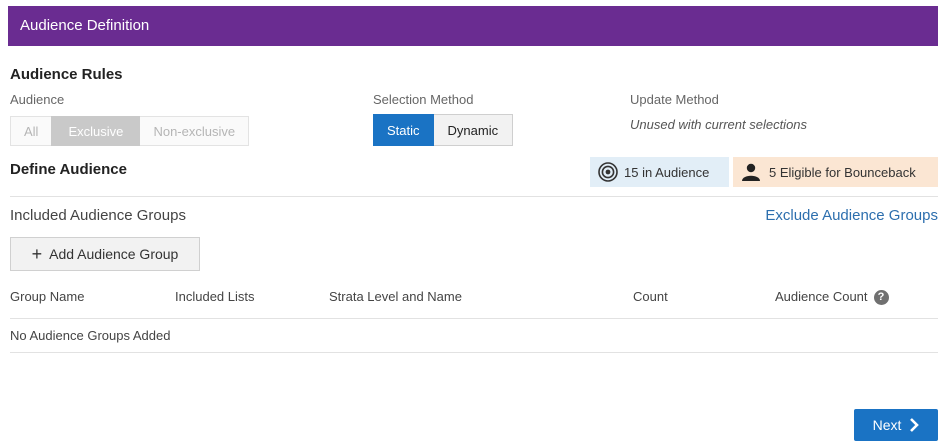 Image resolution: width=940 pixels, height=445 pixels. Describe the element at coordinates (473, 130) in the screenshot. I see `selection-option-dynamic: Dynamic` at that location.